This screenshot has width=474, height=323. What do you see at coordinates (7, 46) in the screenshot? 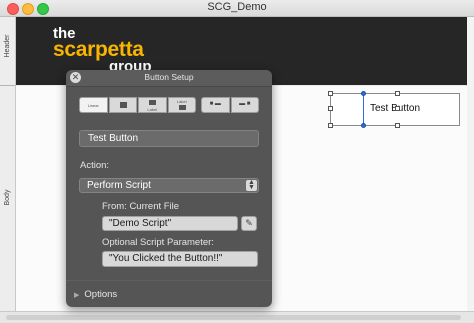
I see `header-part-label: Header` at bounding box center [7, 46].